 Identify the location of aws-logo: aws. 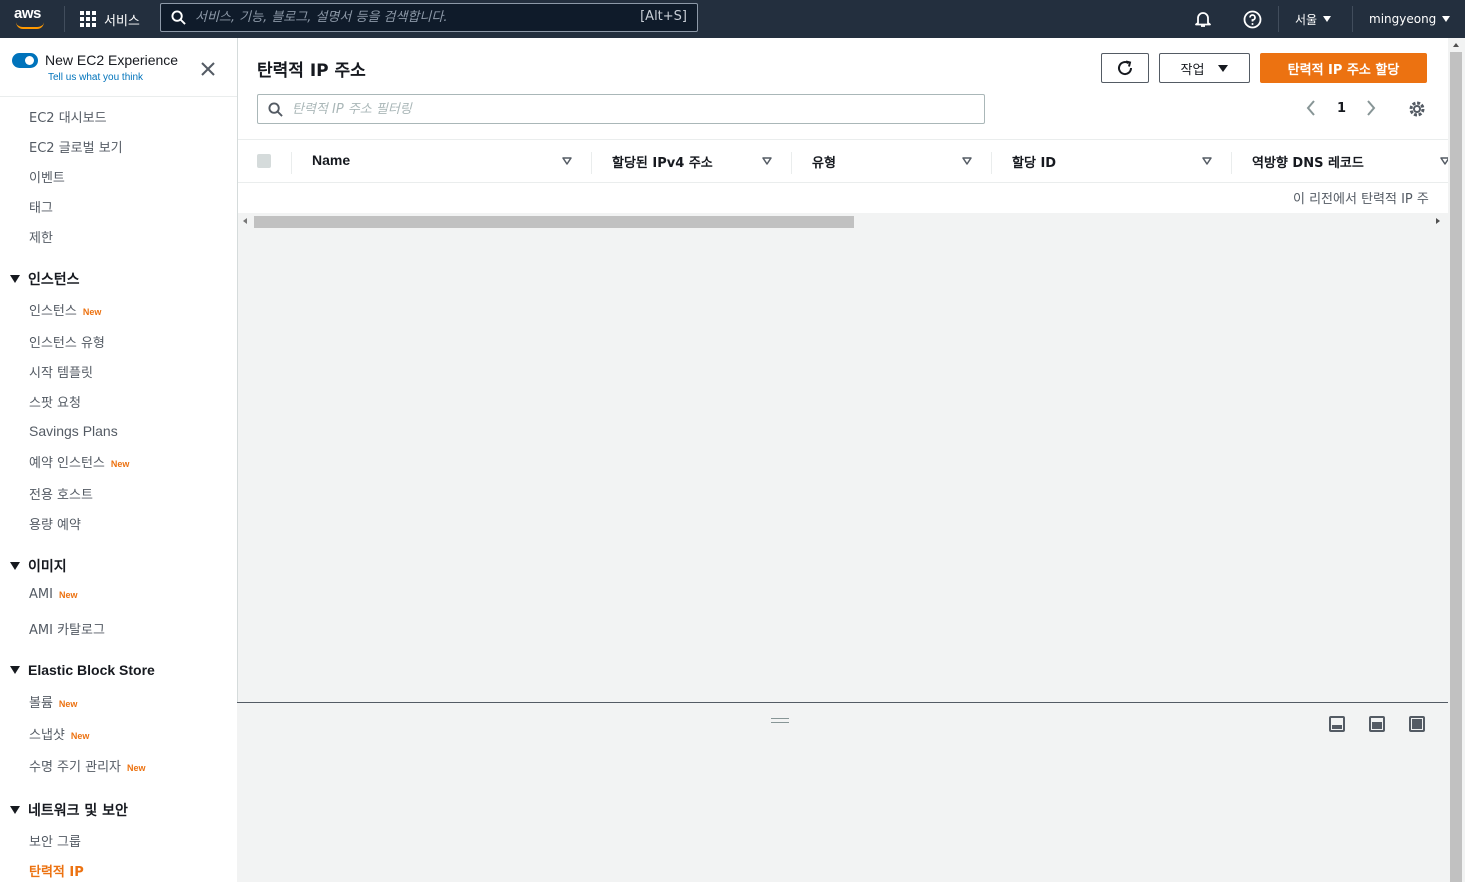
(32, 19).